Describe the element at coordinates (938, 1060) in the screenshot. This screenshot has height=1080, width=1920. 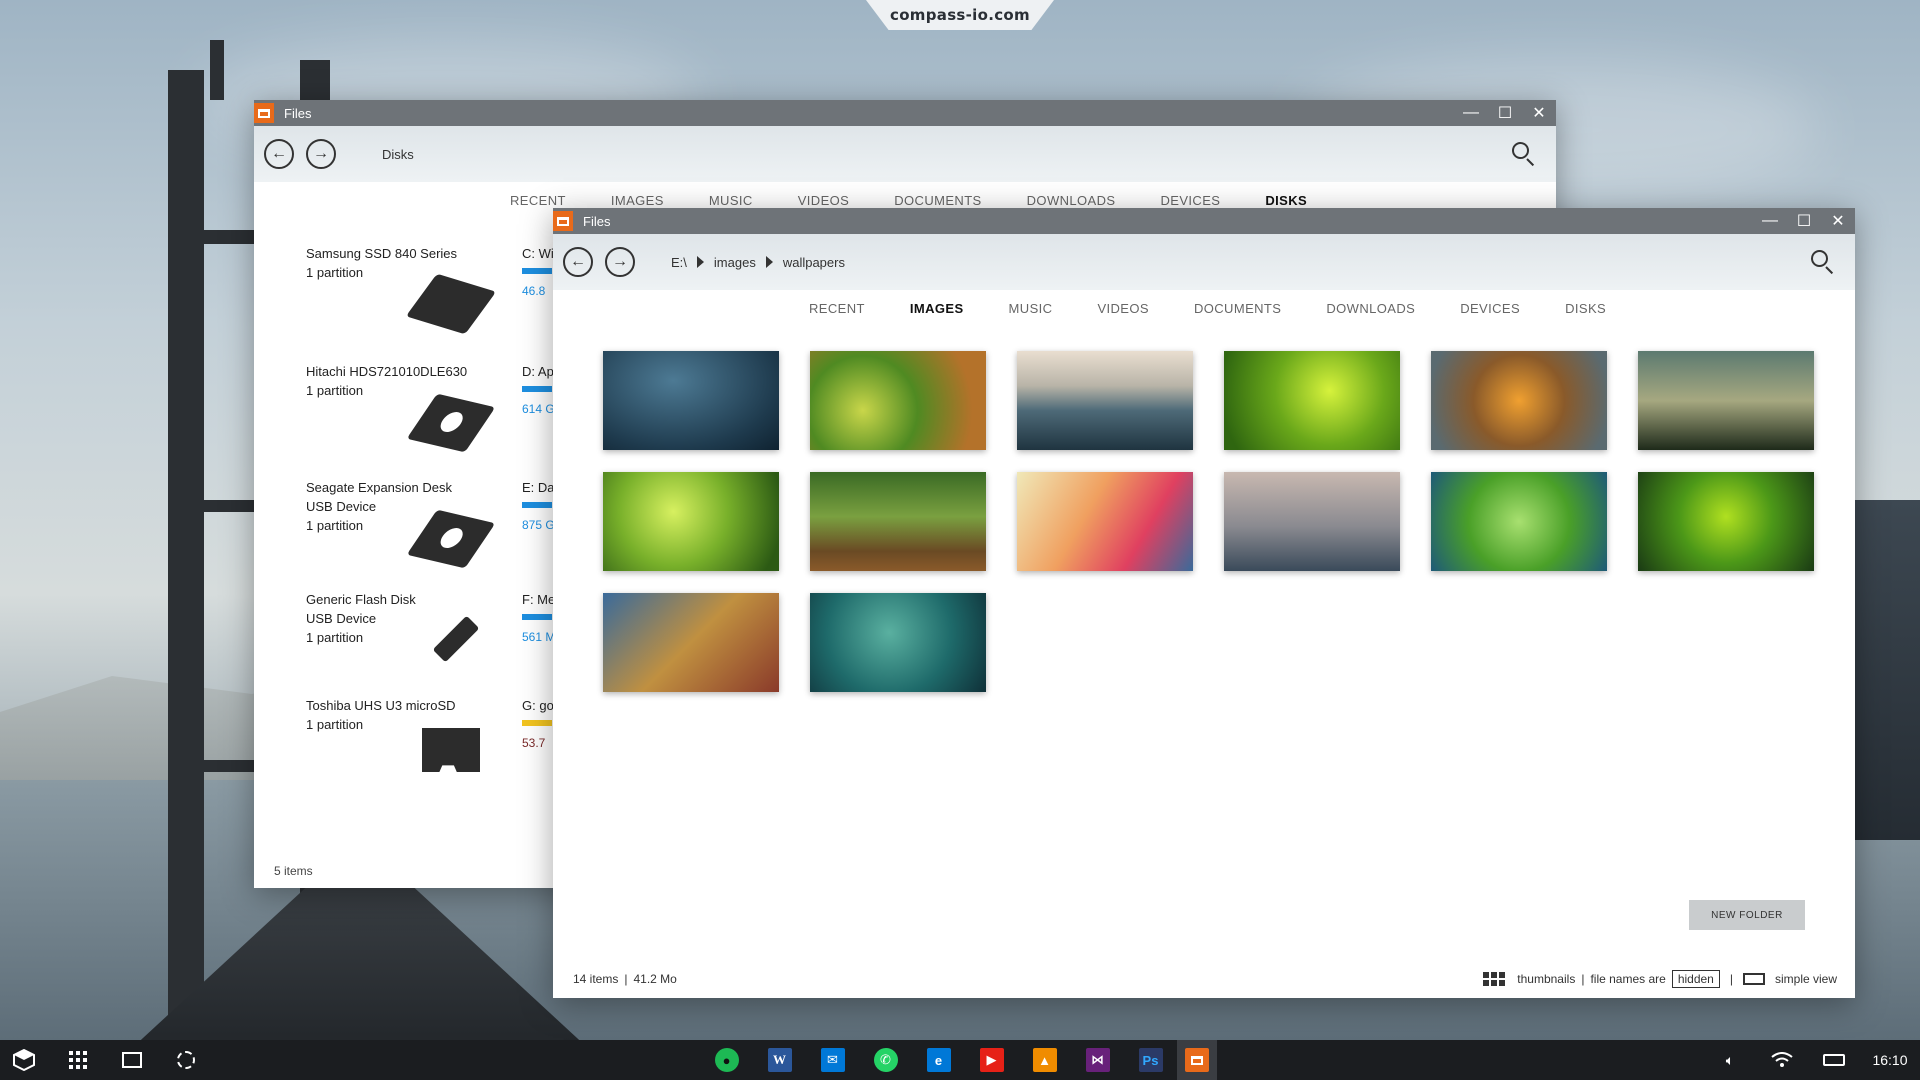
I see `edge-icon: e` at that location.